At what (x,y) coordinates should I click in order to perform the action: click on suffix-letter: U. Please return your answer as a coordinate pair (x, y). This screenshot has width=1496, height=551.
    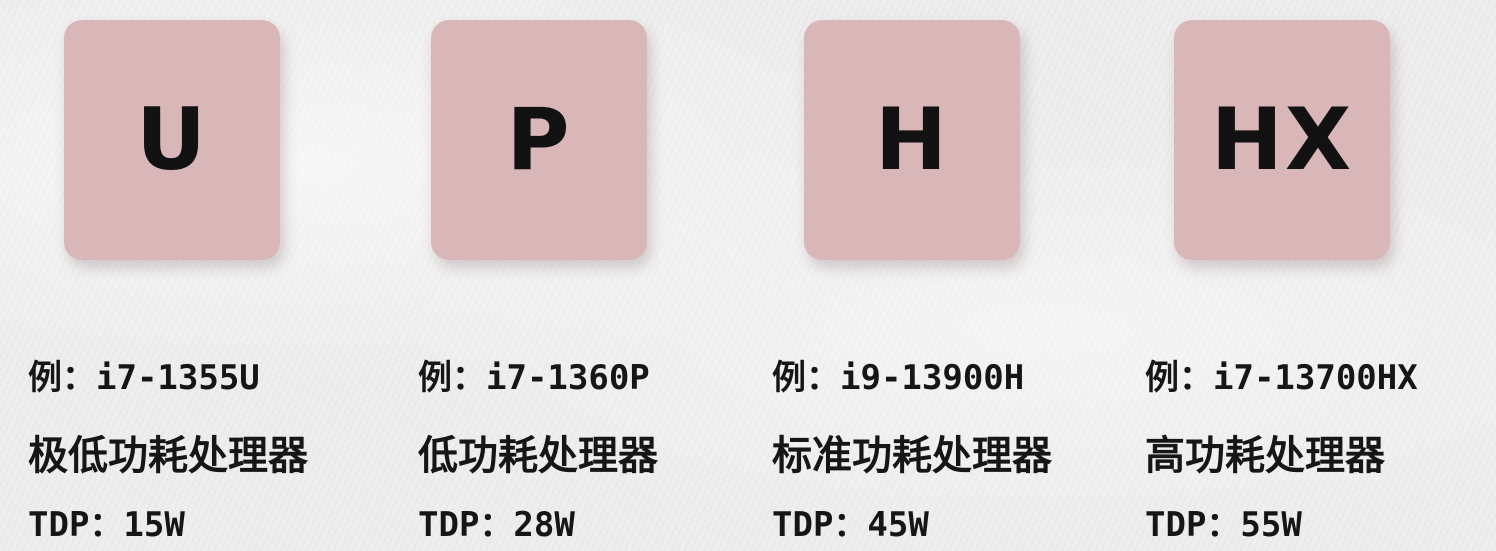
    Looking at the image, I should click on (172, 140).